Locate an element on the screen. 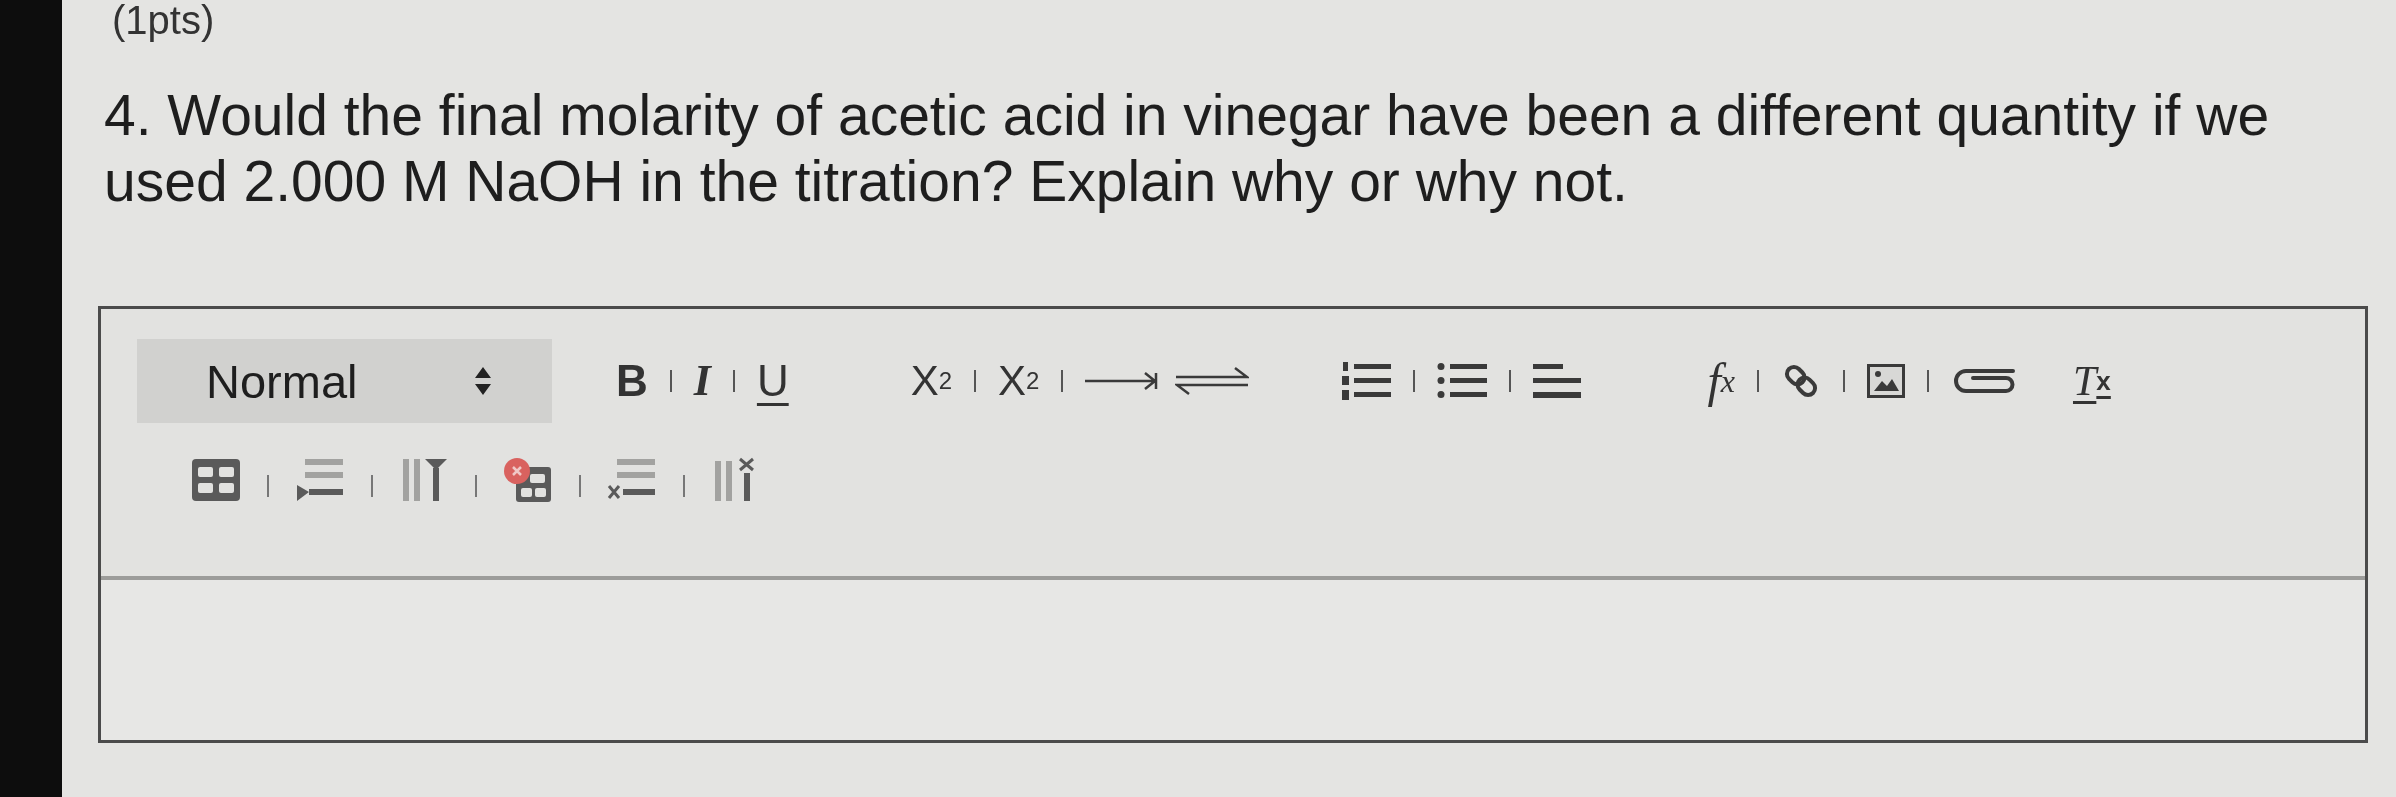 This screenshot has height=797, width=2396. equilibrium-button is located at coordinates (1212, 381).